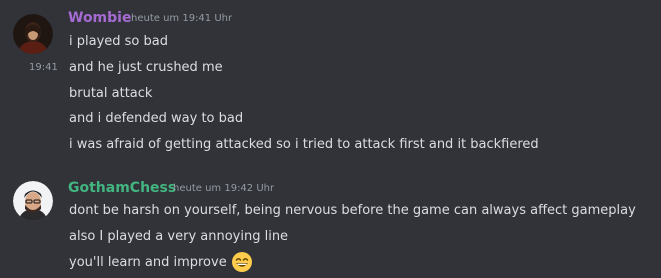 The width and height of the screenshot is (661, 278). I want to click on grinning-face-emoji-icon, so click(242, 262).